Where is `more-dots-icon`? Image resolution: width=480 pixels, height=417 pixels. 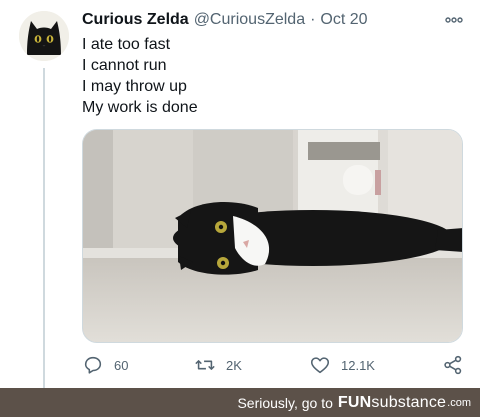 more-dots-icon is located at coordinates (454, 20).